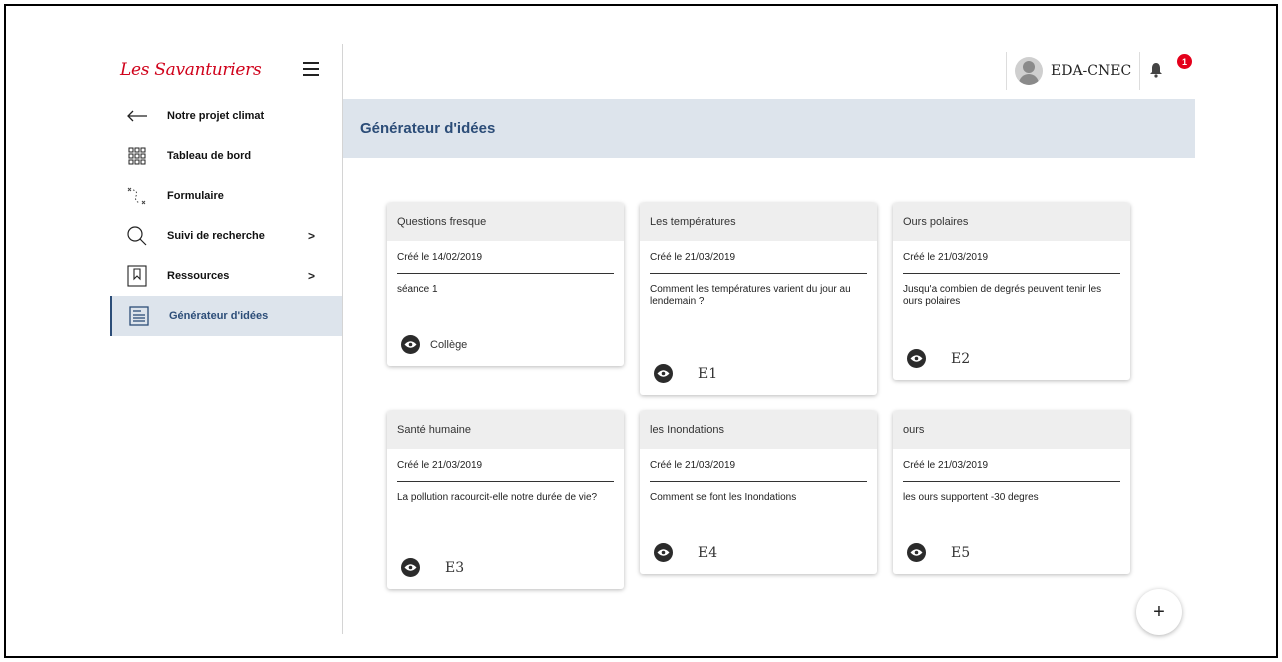  I want to click on card-title: Questions fresque, so click(505, 222).